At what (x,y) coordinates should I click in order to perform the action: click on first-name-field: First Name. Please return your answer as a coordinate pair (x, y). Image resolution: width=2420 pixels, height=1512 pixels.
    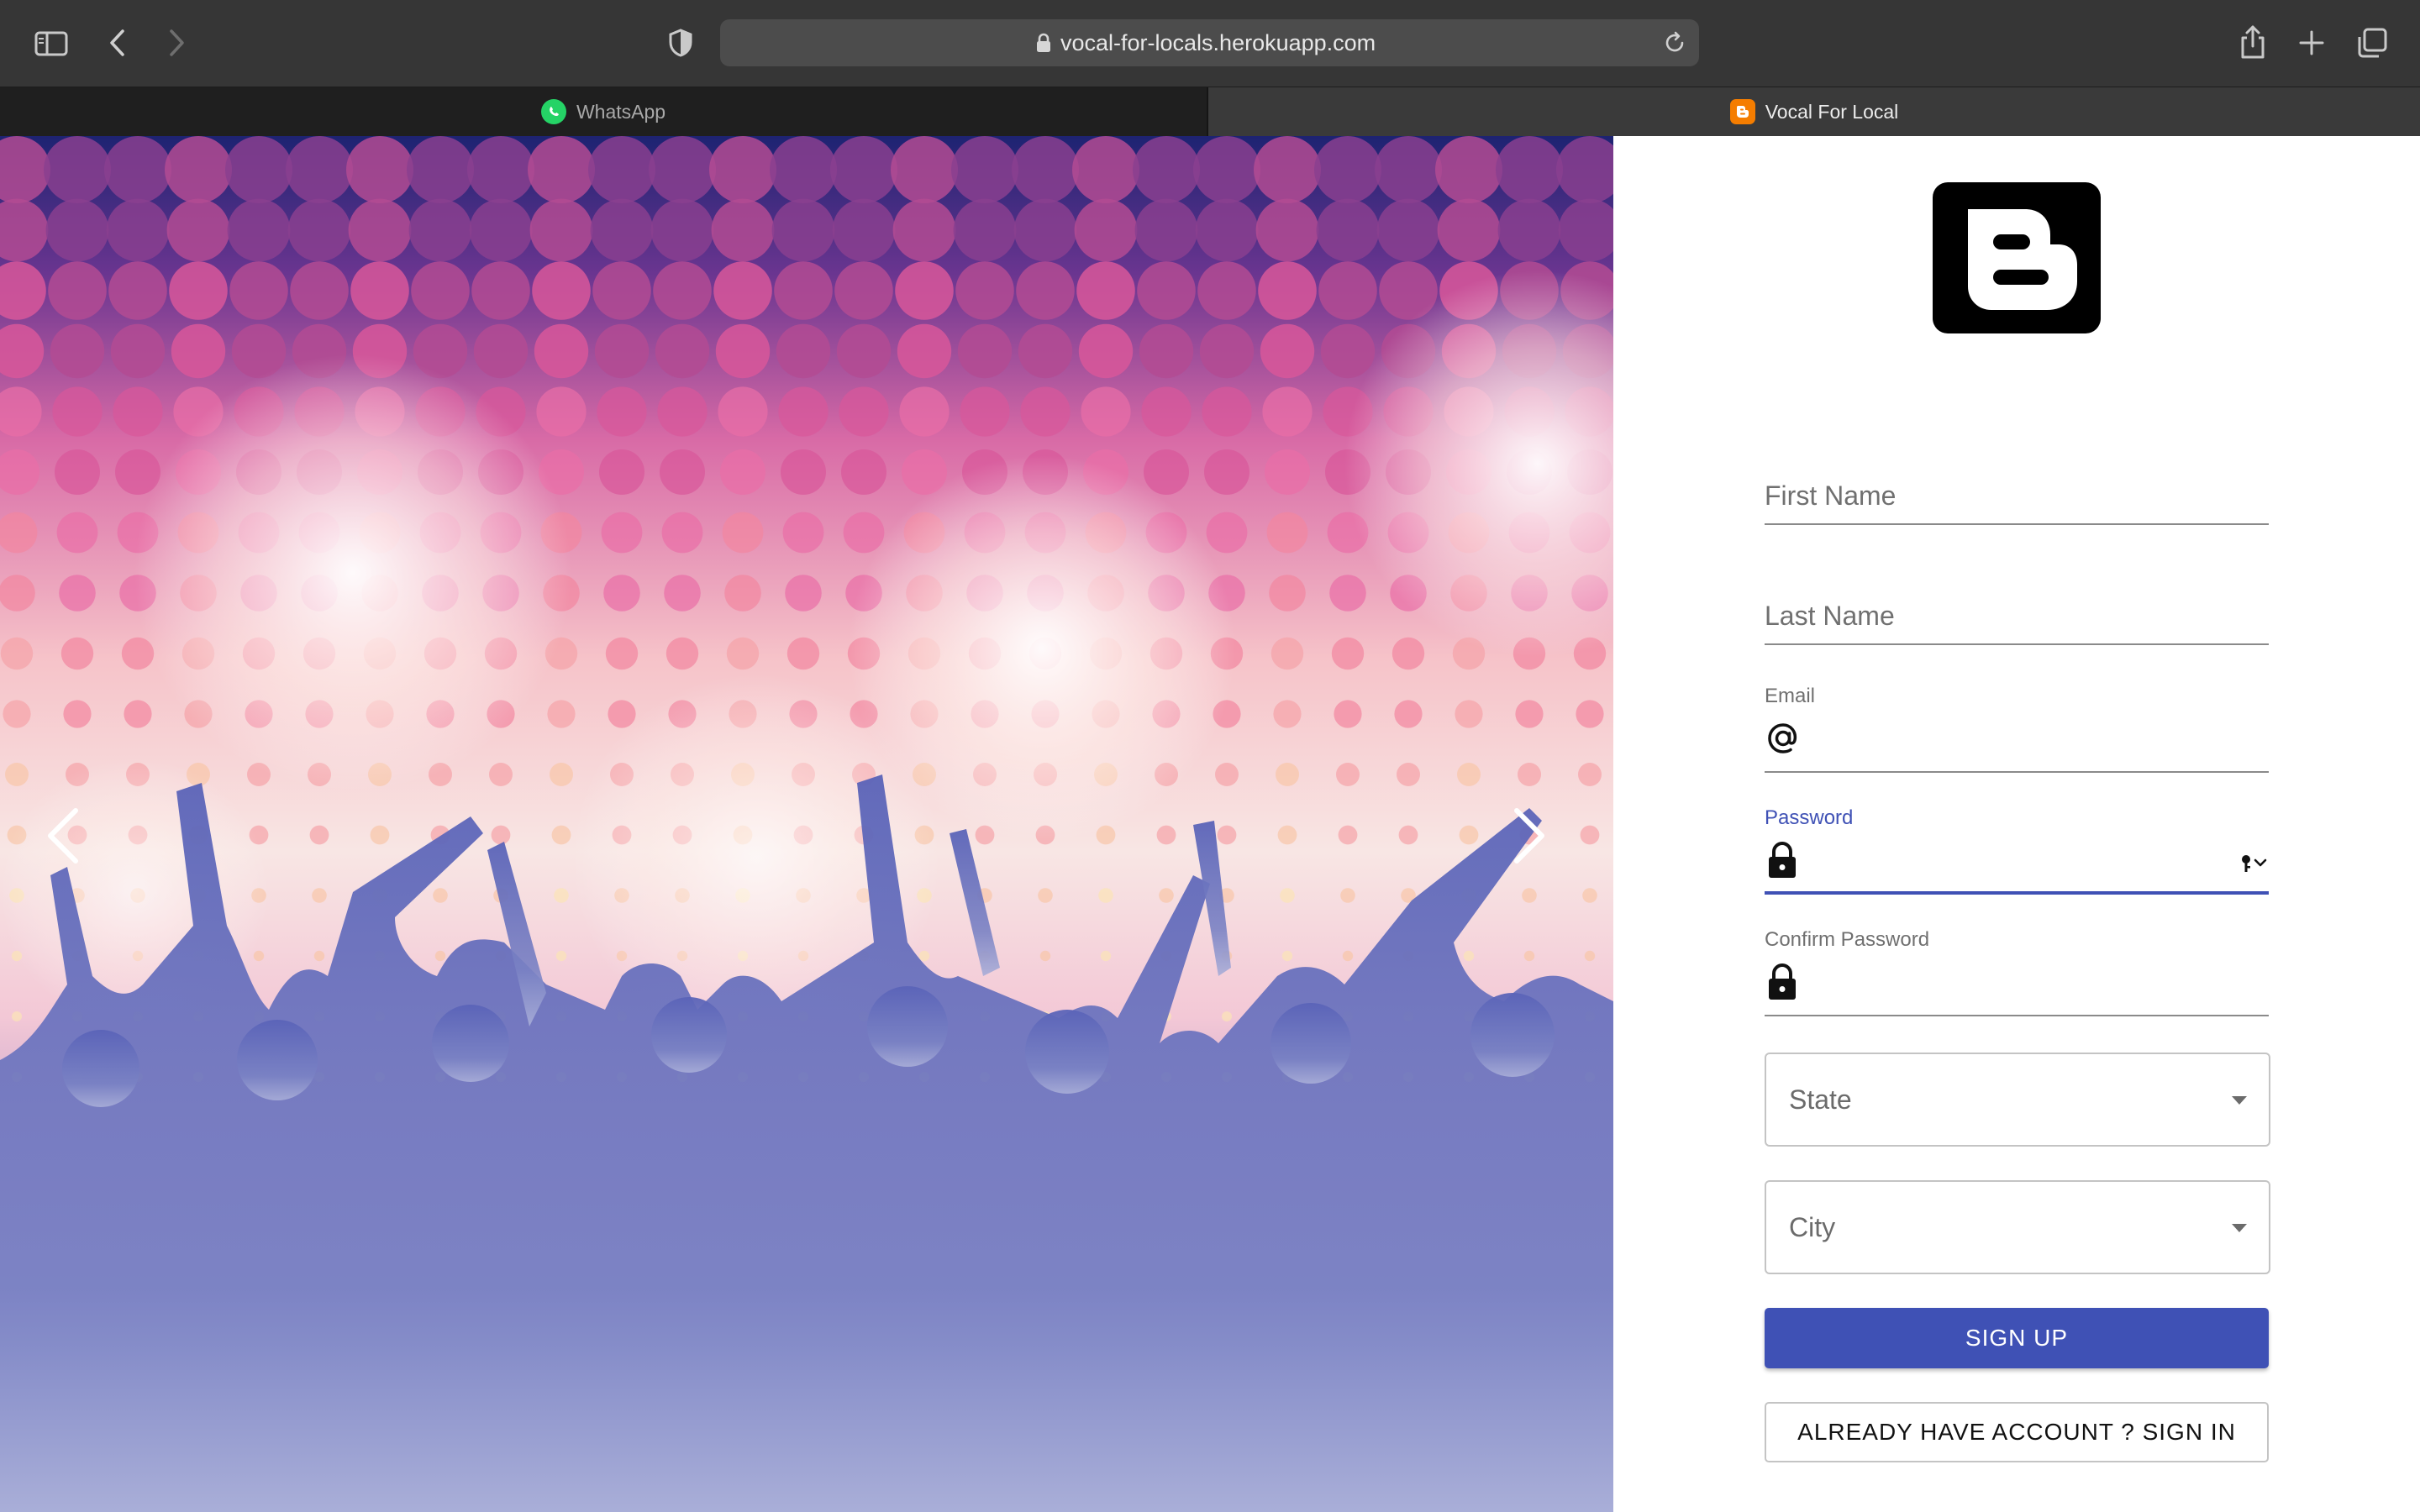
    Looking at the image, I should click on (2017, 501).